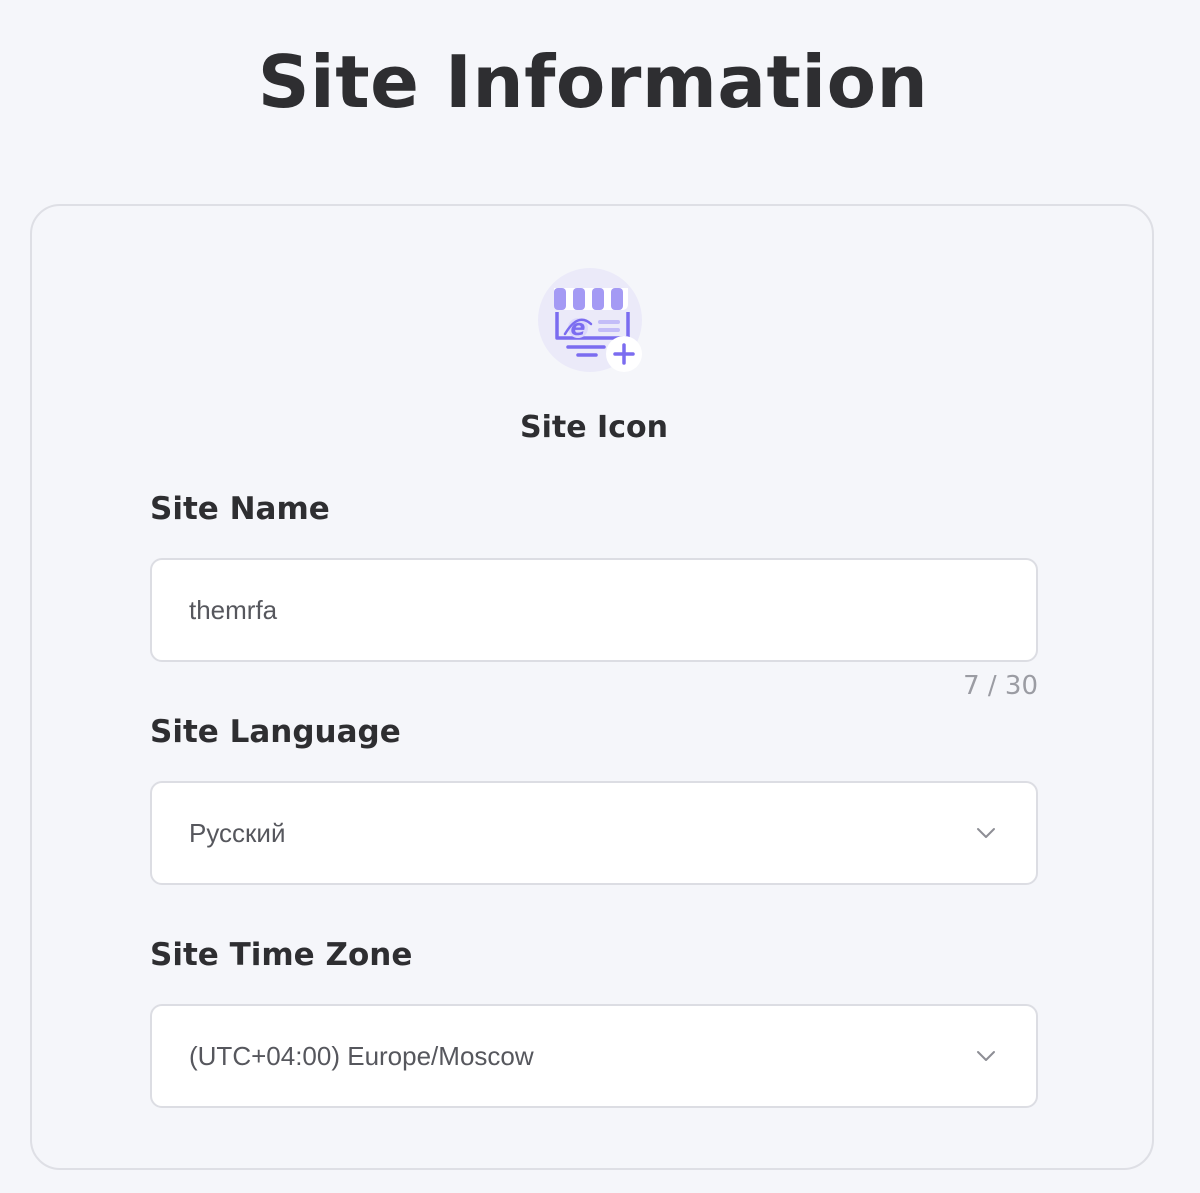 The width and height of the screenshot is (1200, 1193). What do you see at coordinates (275, 732) in the screenshot?
I see `site-language-label: Site Language` at bounding box center [275, 732].